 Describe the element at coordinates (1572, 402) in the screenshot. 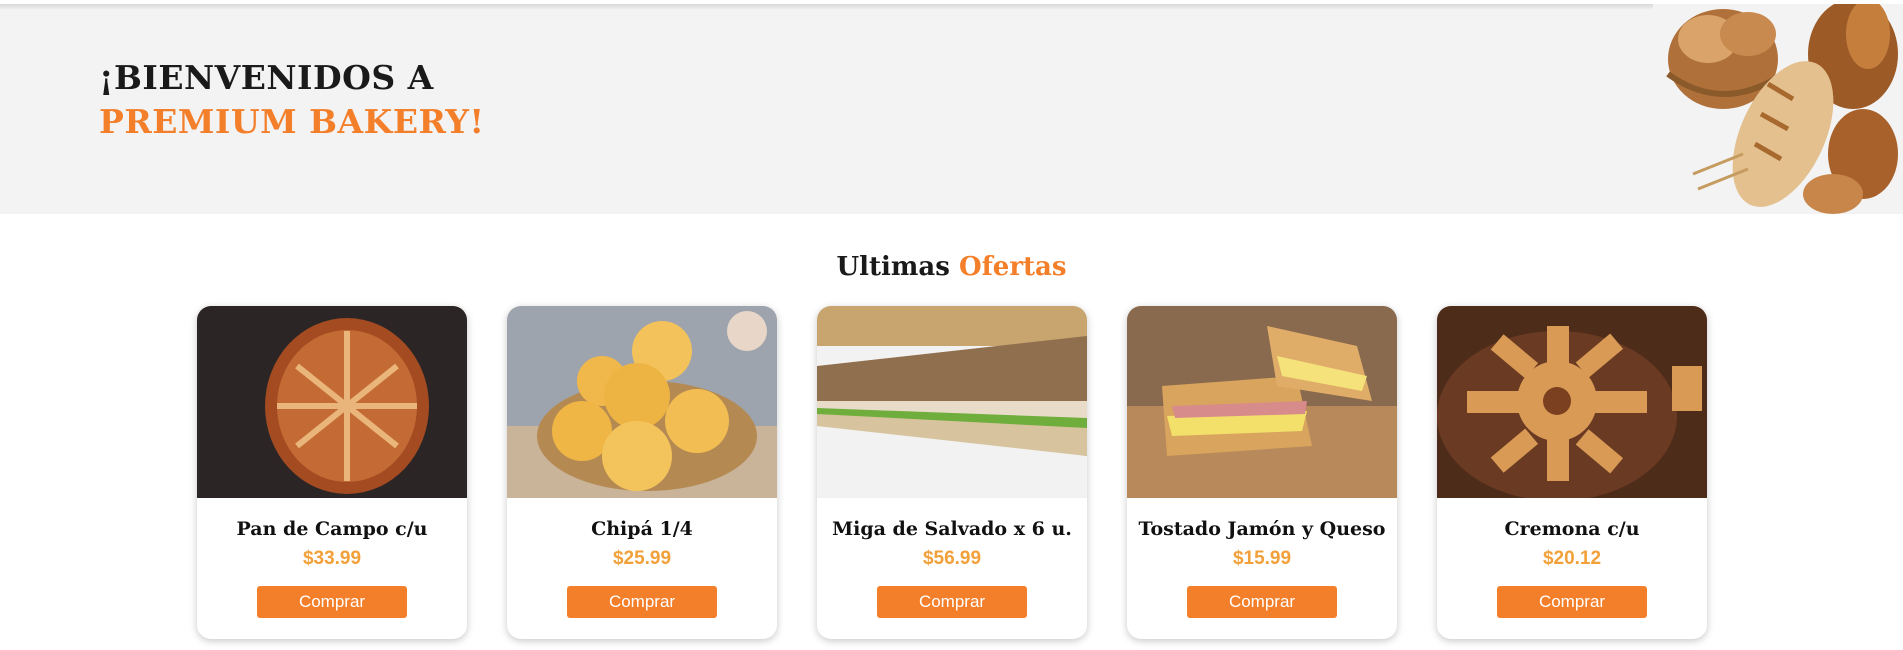

I see `product-image-cremona` at that location.